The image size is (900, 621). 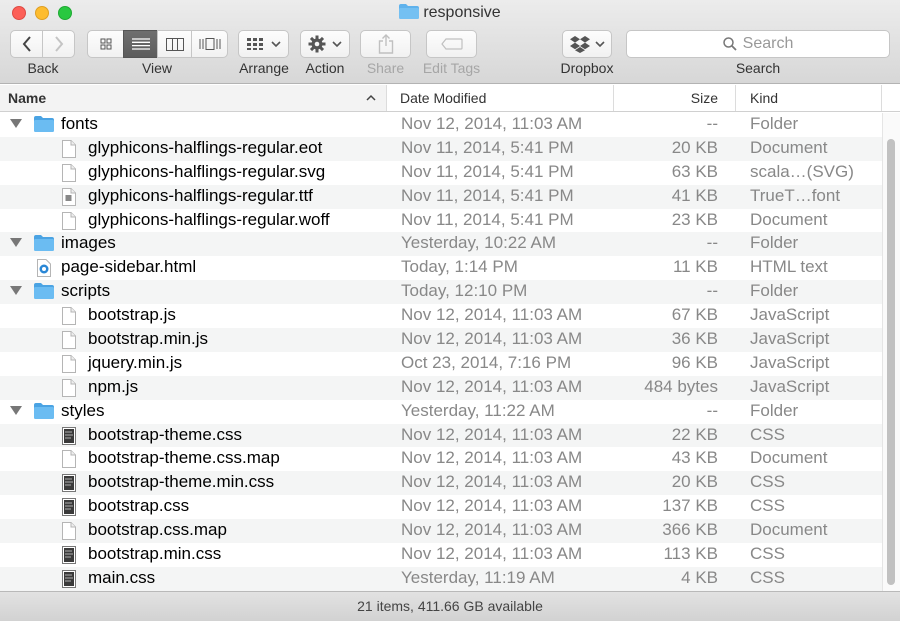 I want to click on folder-row: images Yesterday, 10:22 AM -- Folder, so click(x=441, y=244).